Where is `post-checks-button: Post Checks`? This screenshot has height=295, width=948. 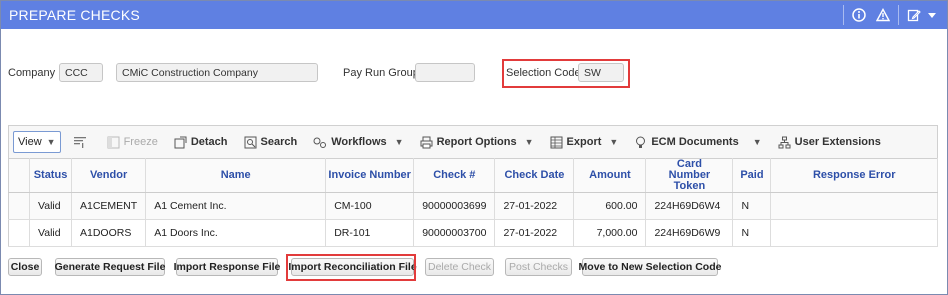
post-checks-button: Post Checks is located at coordinates (538, 267).